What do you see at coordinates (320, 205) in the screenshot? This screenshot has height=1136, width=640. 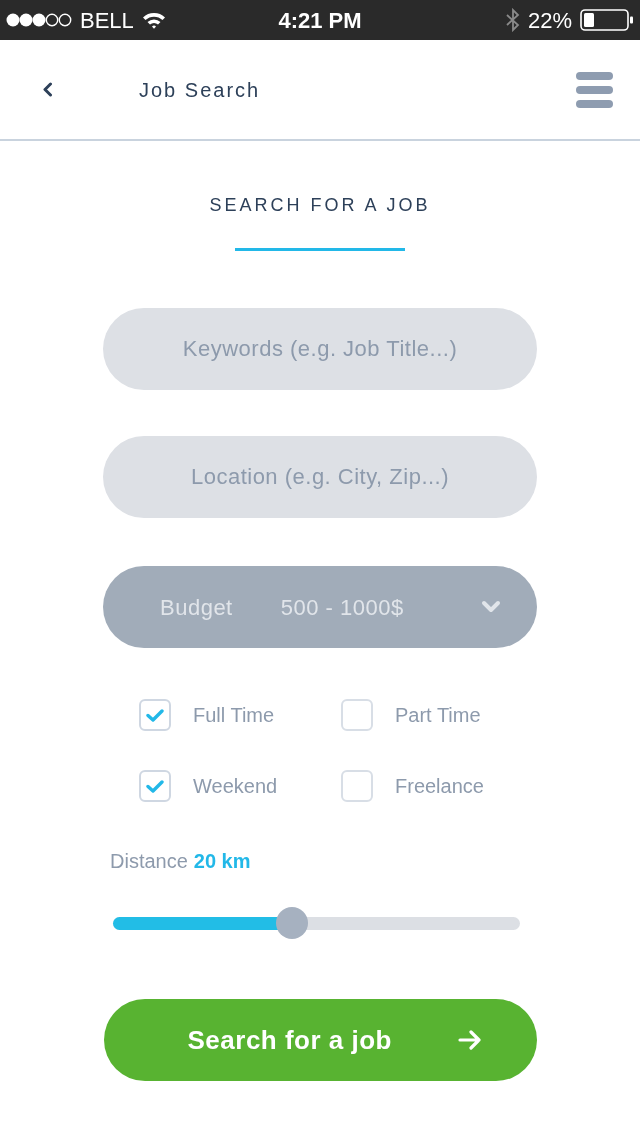 I see `page-heading: SEARCH FOR A JOB` at bounding box center [320, 205].